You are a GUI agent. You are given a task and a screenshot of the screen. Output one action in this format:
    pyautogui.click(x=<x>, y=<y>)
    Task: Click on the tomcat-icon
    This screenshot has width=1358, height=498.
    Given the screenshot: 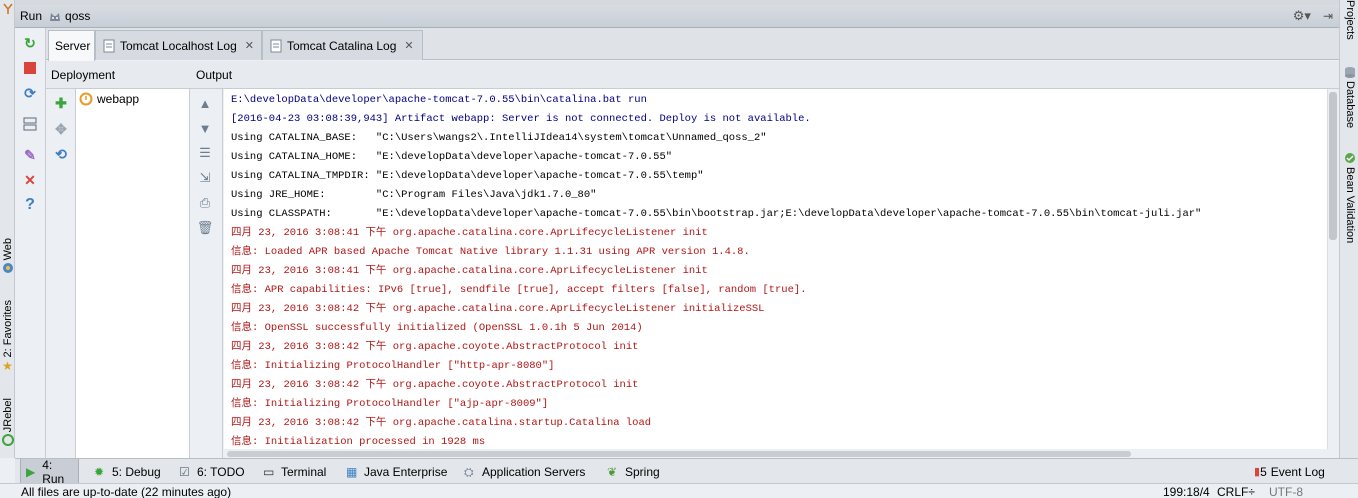 What is the action you would take?
    pyautogui.click(x=55, y=17)
    